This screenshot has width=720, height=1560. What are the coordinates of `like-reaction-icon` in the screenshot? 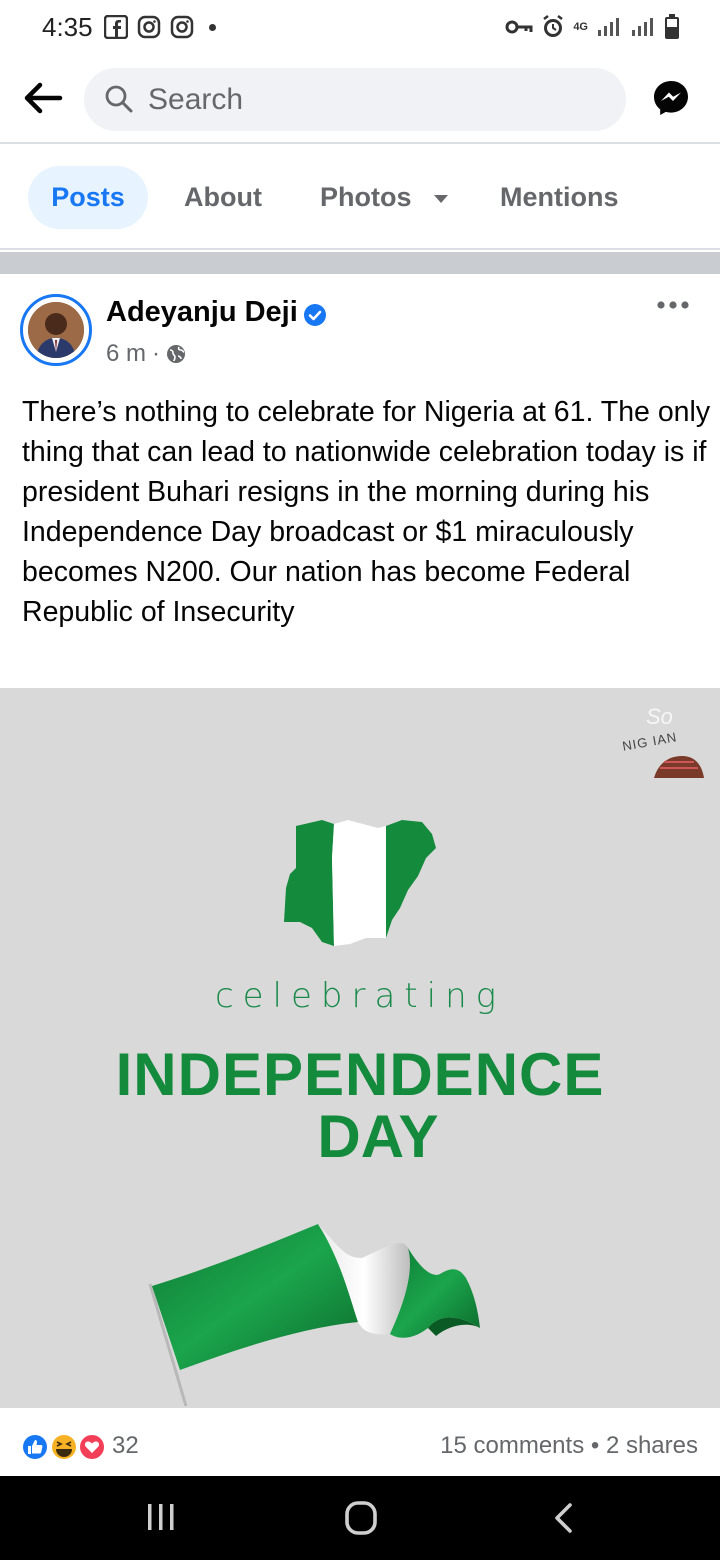 It's located at (35, 1447).